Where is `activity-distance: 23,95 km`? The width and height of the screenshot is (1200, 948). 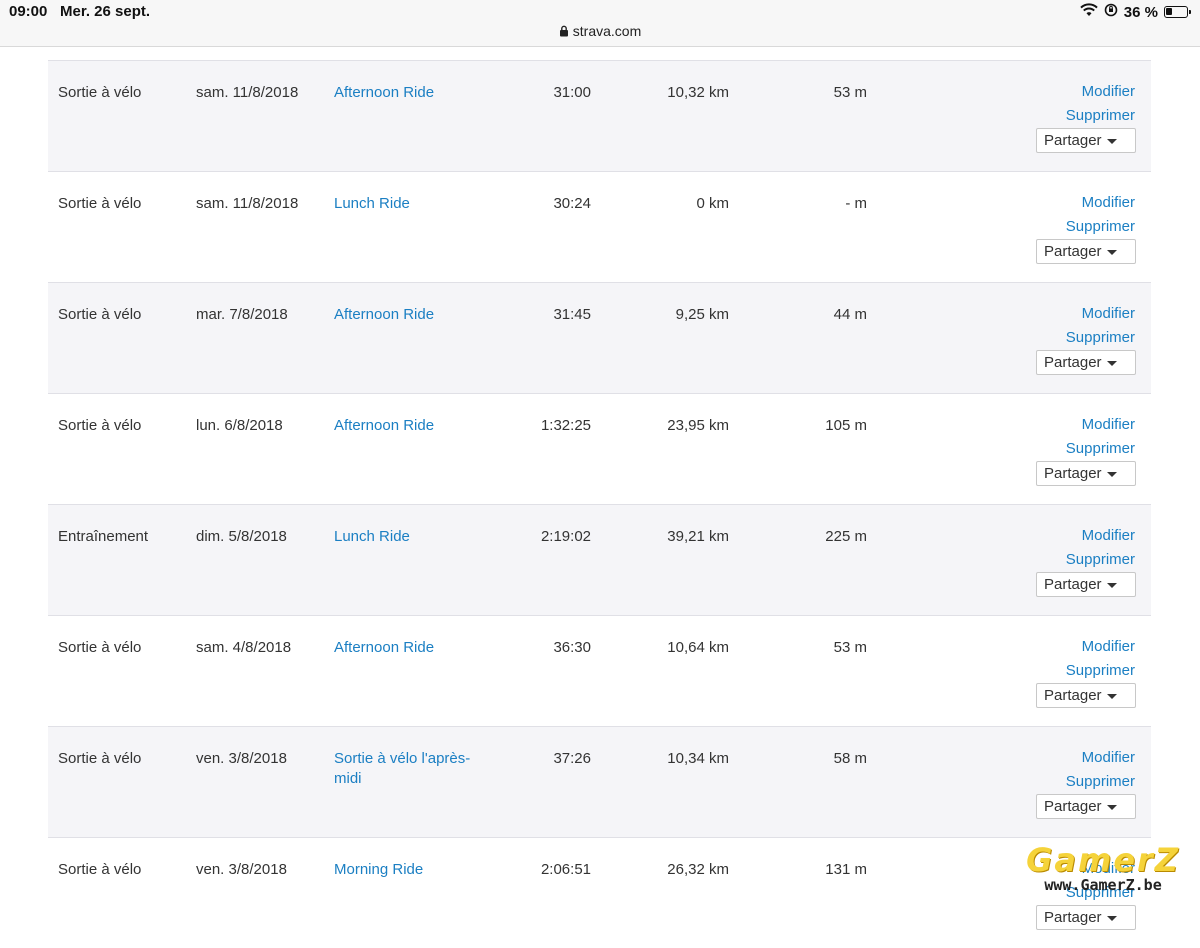
activity-distance: 23,95 km is located at coordinates (698, 425).